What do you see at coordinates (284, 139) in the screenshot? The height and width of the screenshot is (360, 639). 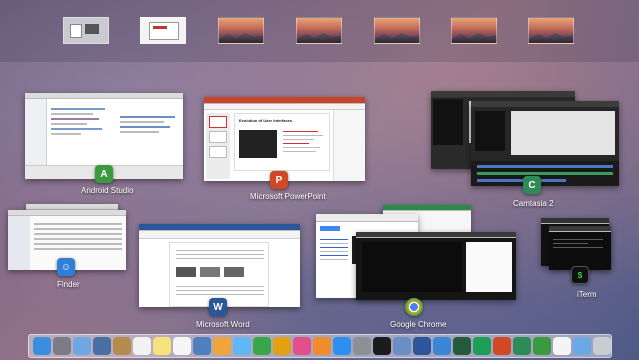 I see `powerpoint-window: Evolution of User Interfaces` at bounding box center [284, 139].